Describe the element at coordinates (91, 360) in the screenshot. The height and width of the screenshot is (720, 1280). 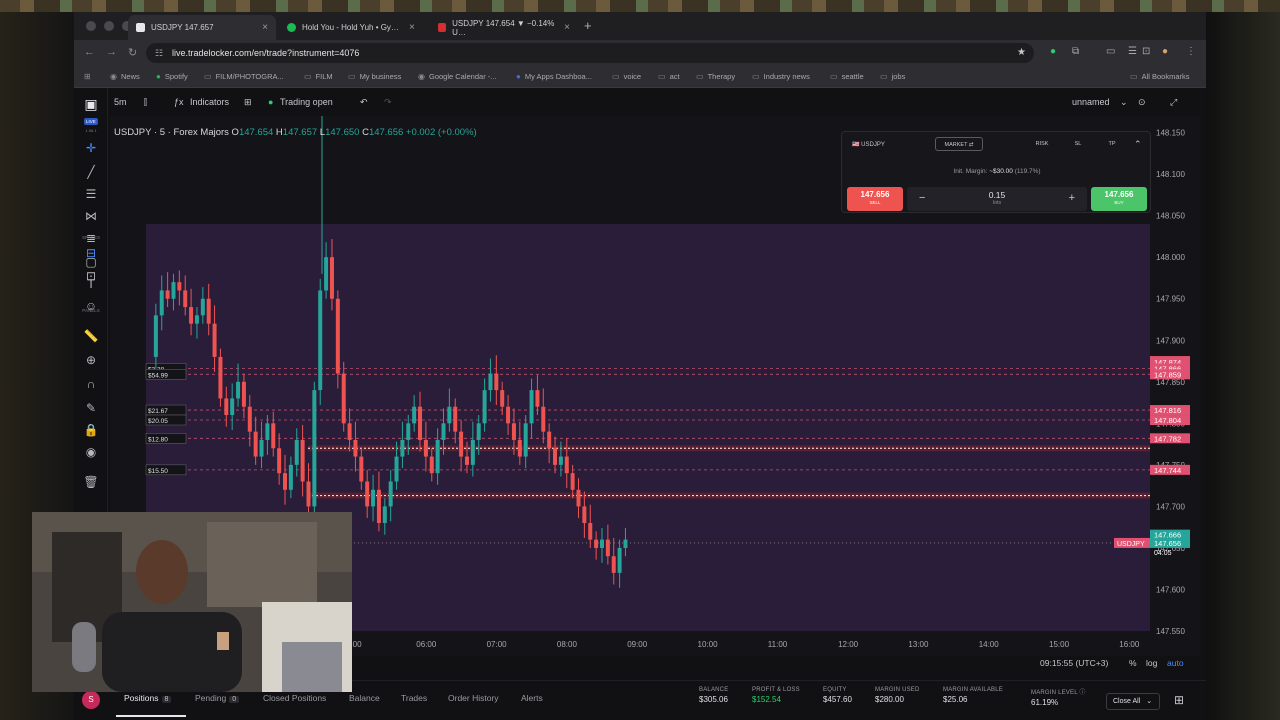
I see `zoom-icon: ⊕` at that location.